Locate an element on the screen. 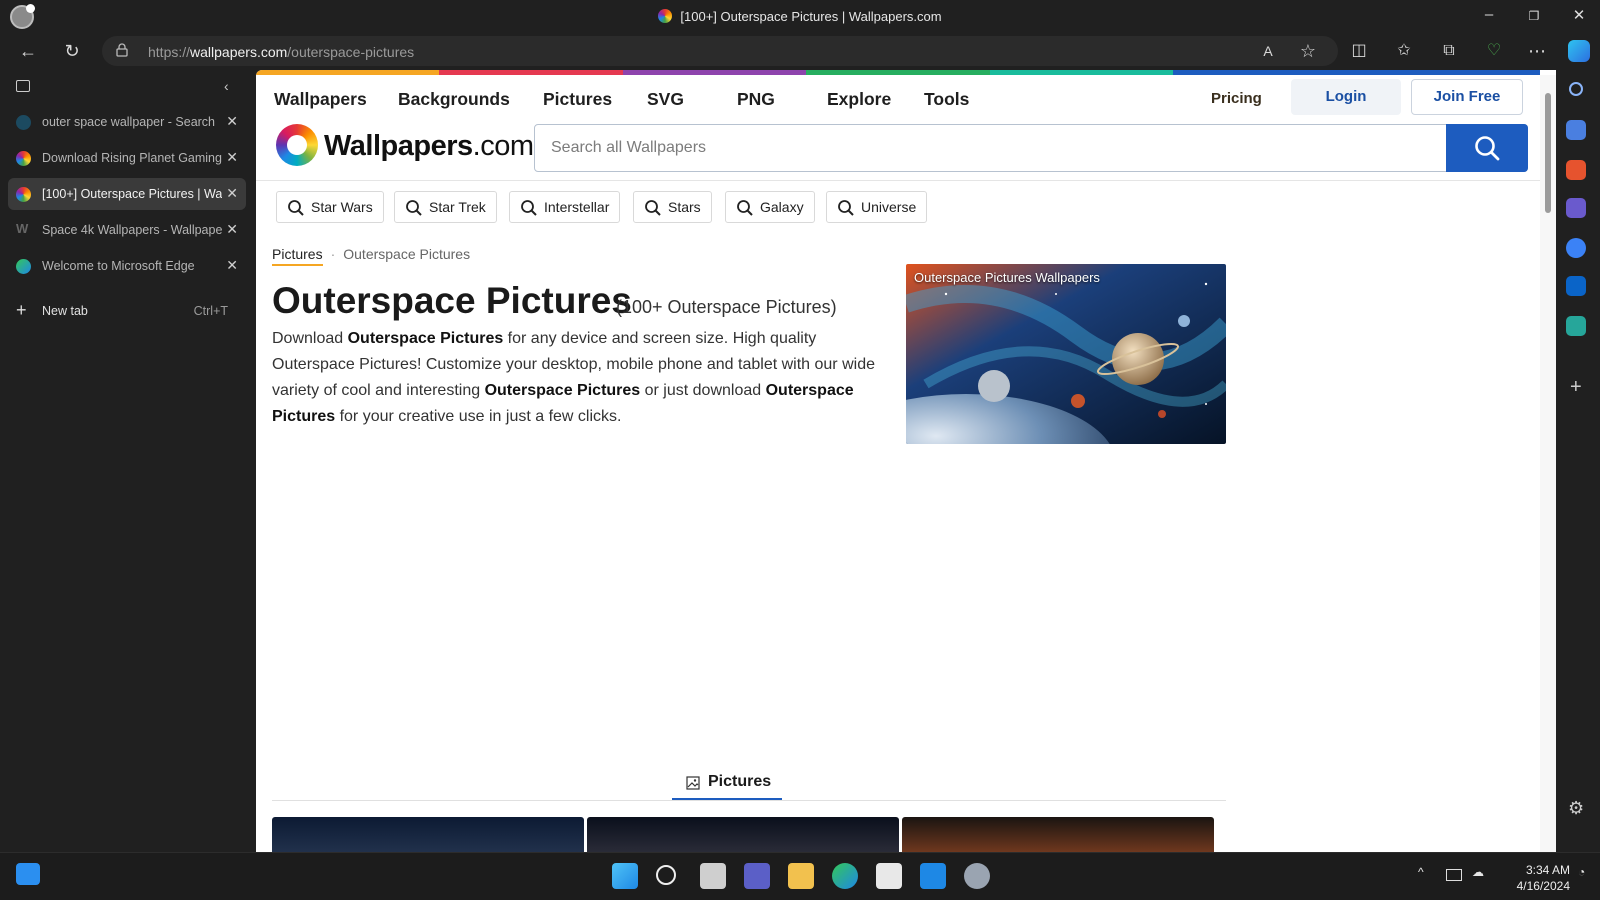 The image size is (1600, 900). copilot-icon is located at coordinates (1579, 51).